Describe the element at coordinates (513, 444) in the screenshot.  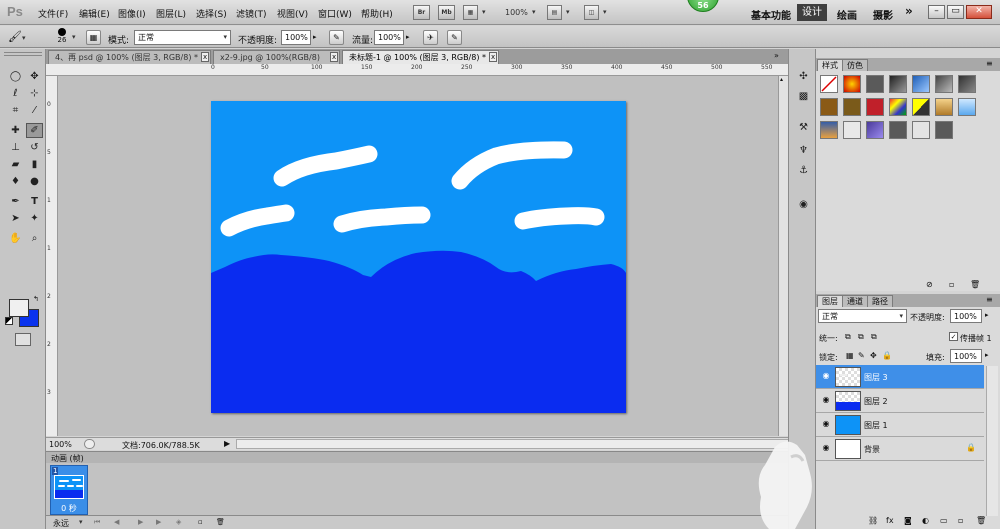
I see `horizontal-scrollbar` at that location.